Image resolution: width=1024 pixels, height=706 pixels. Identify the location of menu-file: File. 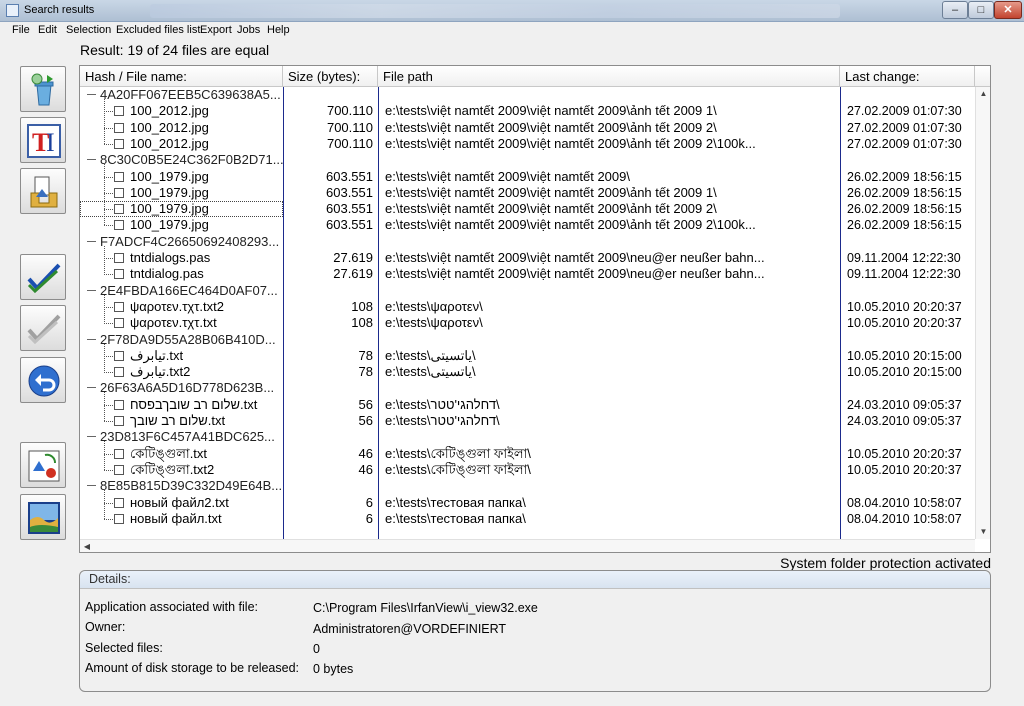
(21, 30).